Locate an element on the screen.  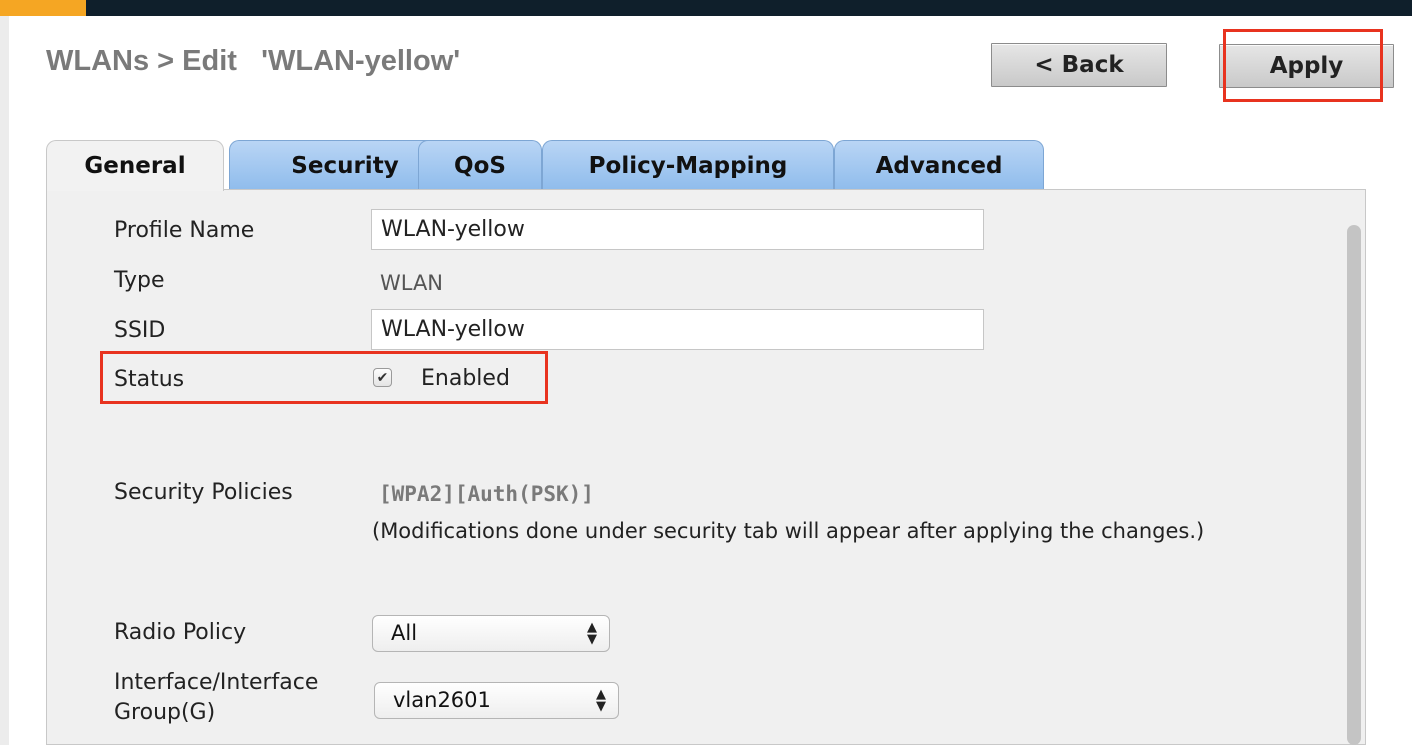
status-highlight-box is located at coordinates (324, 377).